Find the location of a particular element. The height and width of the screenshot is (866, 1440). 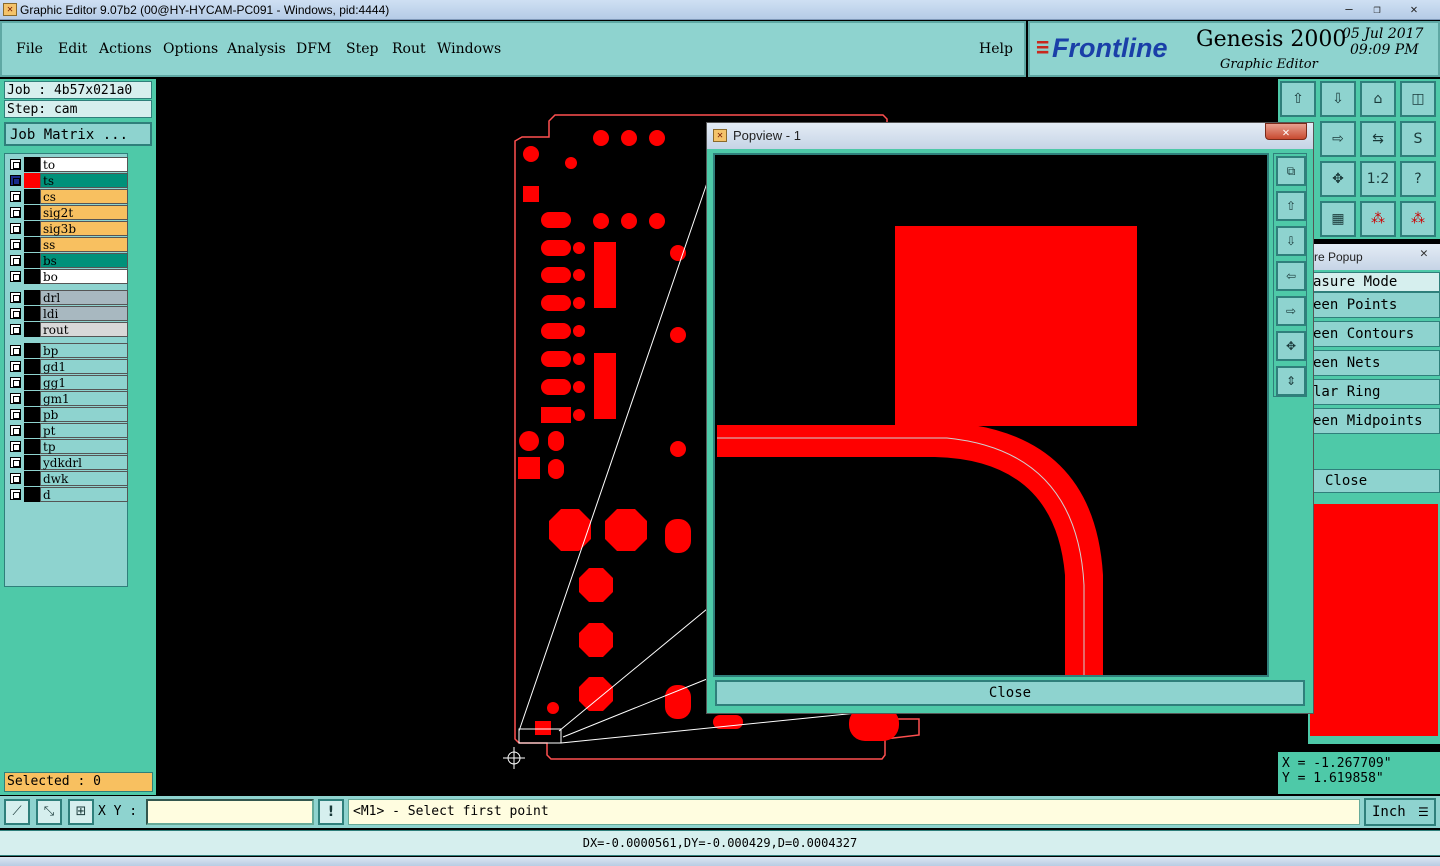

layer-row-ts: ts is located at coordinates (67, 180).